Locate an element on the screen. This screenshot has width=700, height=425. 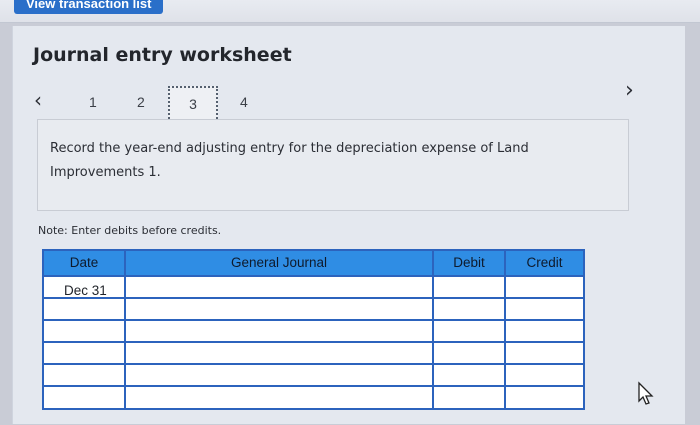
header-credit: Credit is located at coordinates (544, 262).